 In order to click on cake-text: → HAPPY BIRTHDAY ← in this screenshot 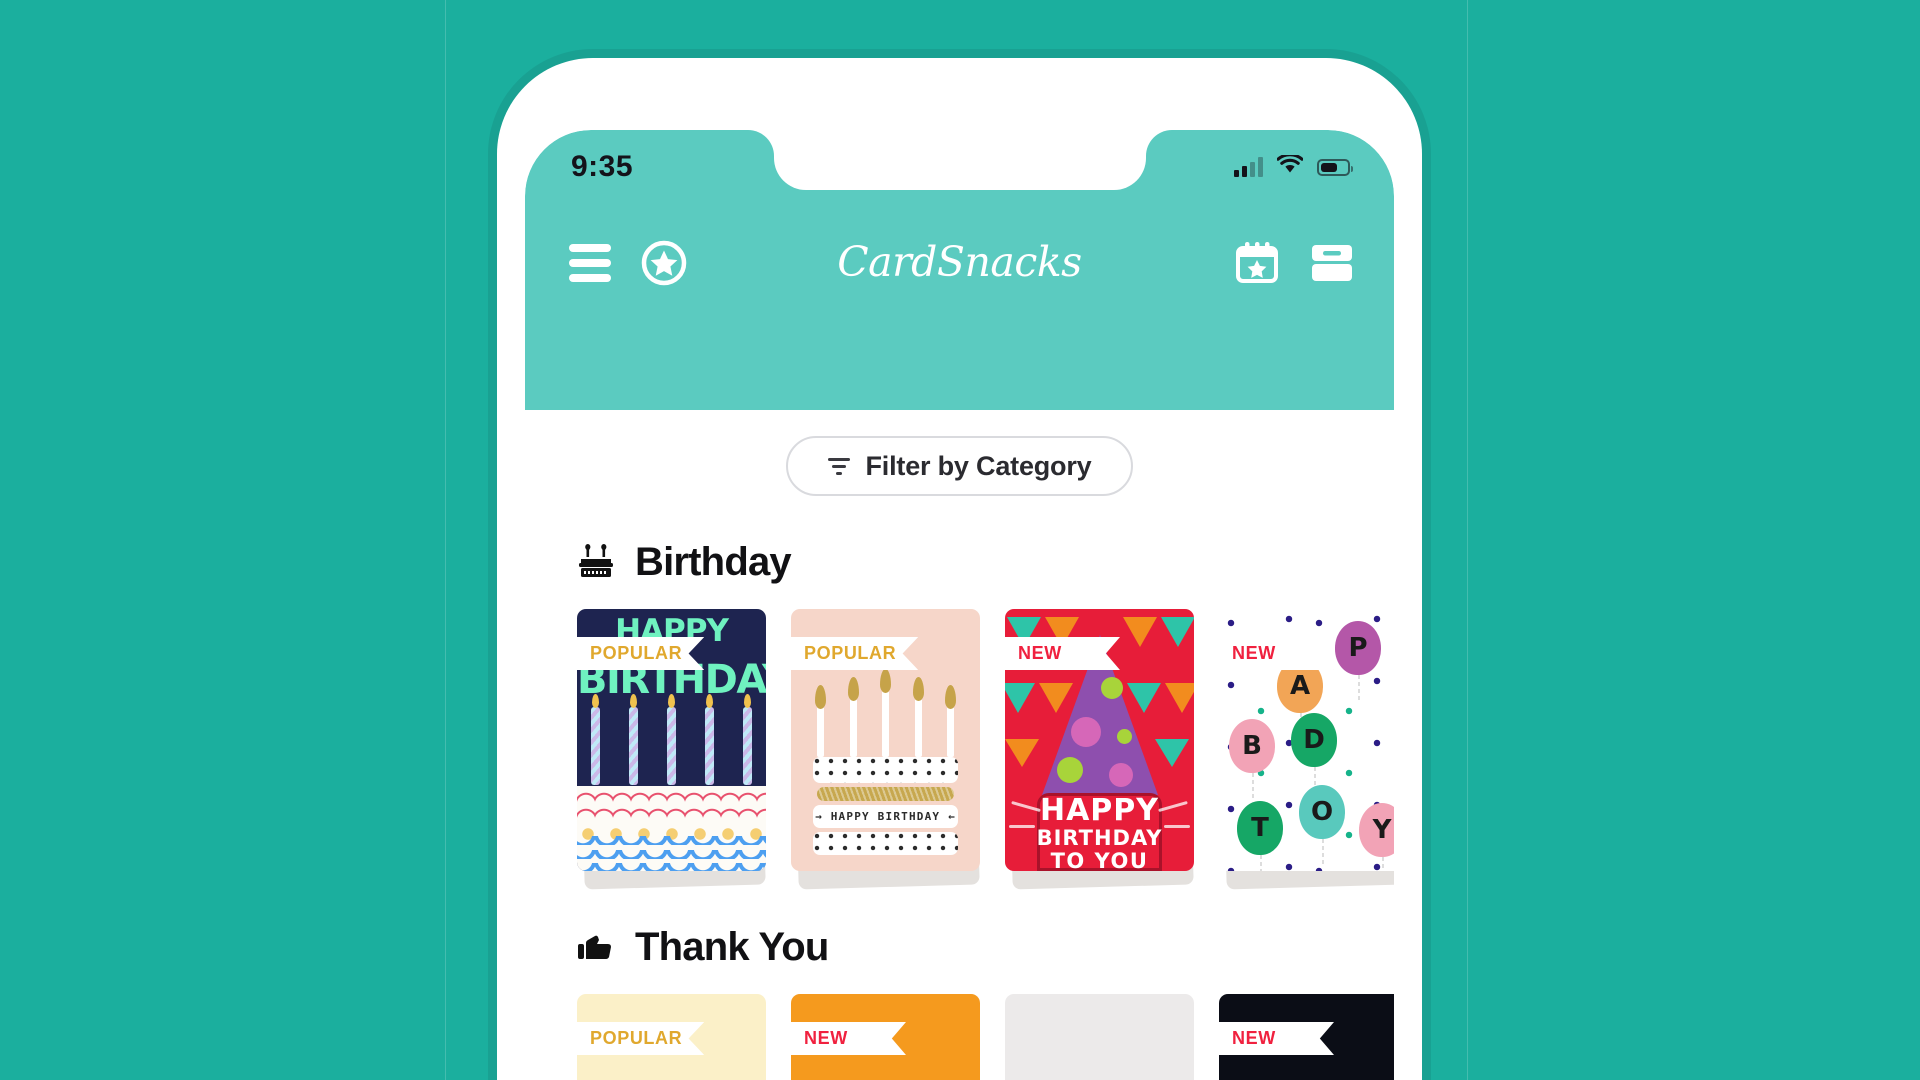, I will do `click(885, 816)`.